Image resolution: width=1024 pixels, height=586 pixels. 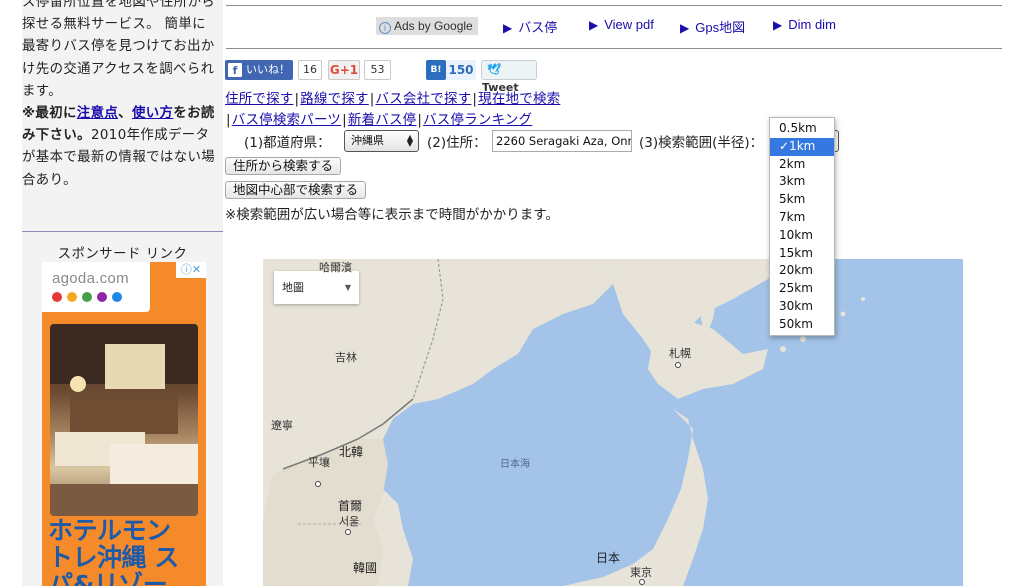 What do you see at coordinates (392, 215) in the screenshot?
I see `loading-note: ※検索範囲が広い場合等に表示まで時間がかかります。` at bounding box center [392, 215].